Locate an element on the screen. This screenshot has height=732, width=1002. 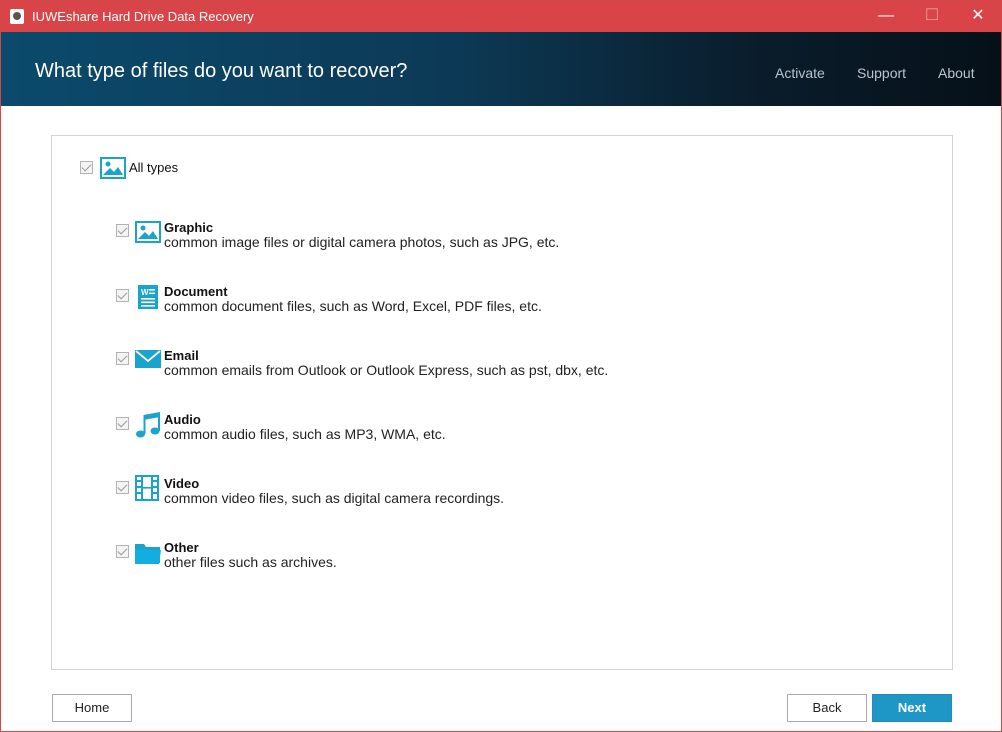
maximize-button: ☐ is located at coordinates (932, 16).